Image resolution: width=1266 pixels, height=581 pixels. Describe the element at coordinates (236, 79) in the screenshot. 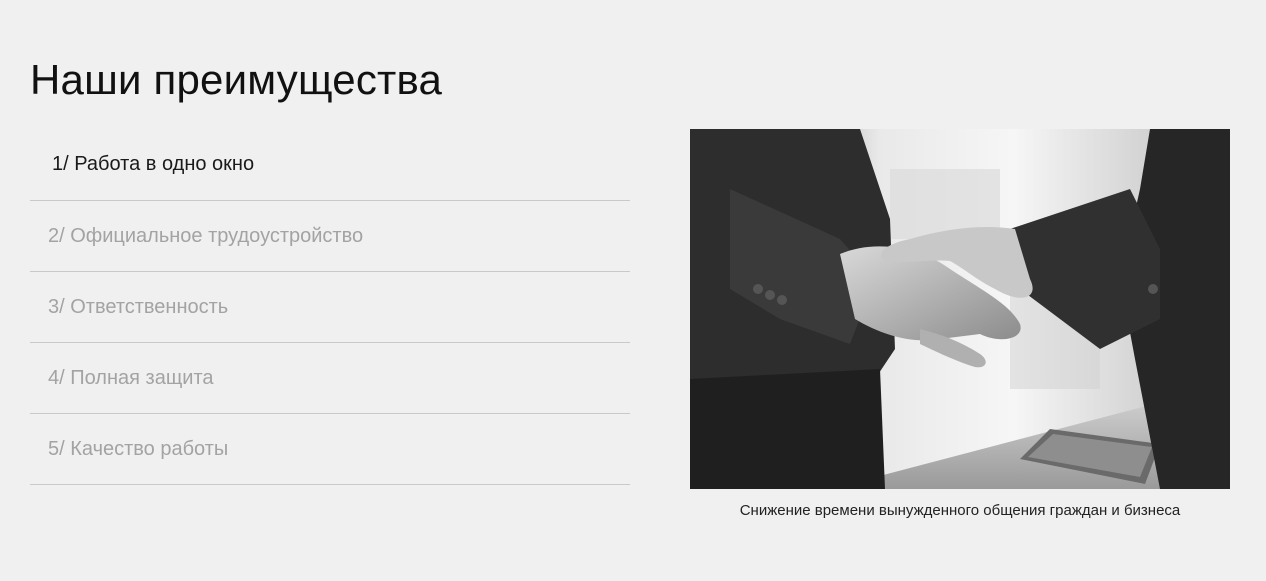

I see `page-title: Наши преимущества` at that location.